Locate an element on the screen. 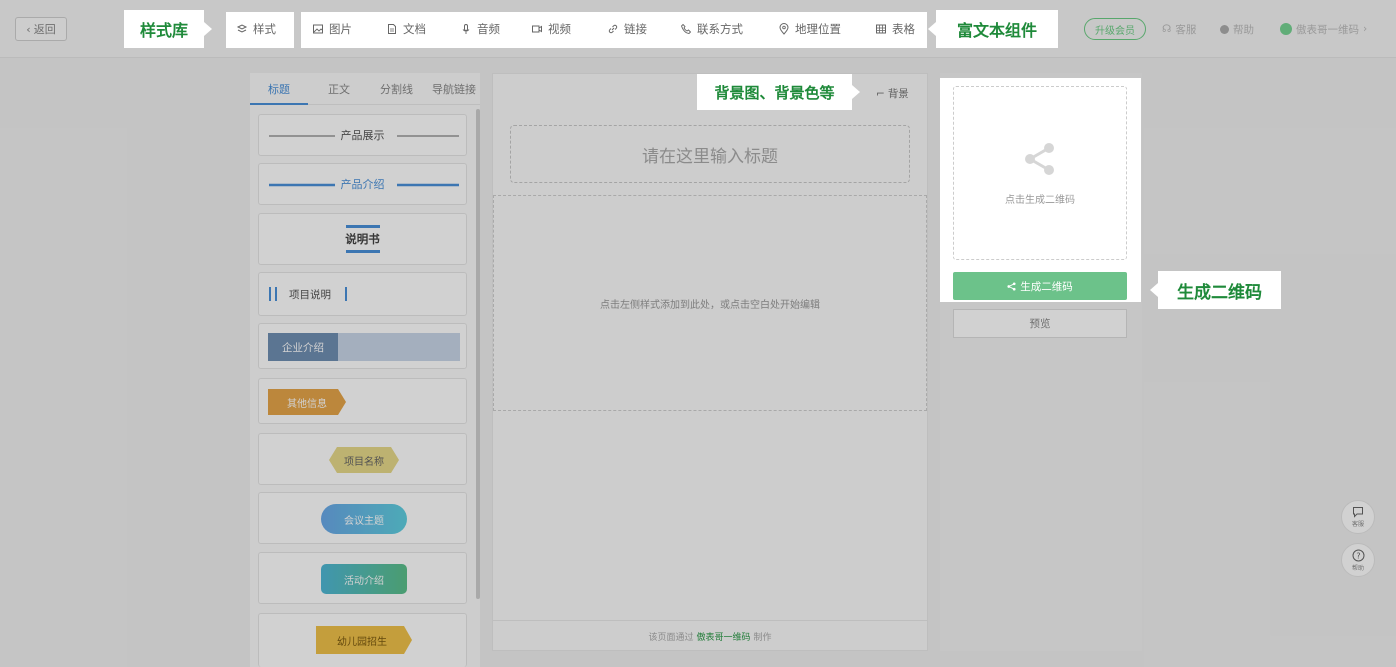 This screenshot has width=1396, height=667. content-drop-area: 点击左侧样式添加到此处，或点击空白处开始编辑 is located at coordinates (710, 303).